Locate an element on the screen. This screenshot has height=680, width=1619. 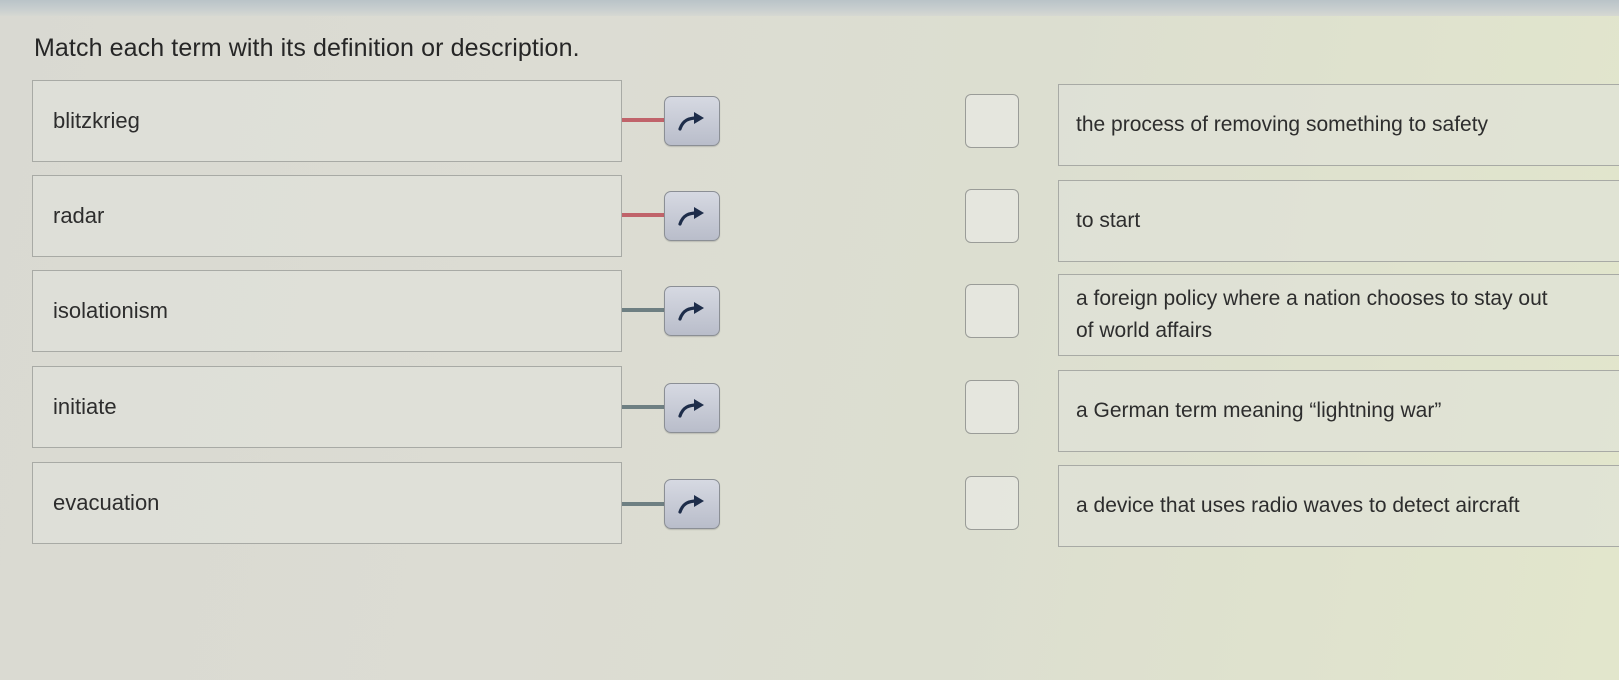
term-box-initiate: initiate is located at coordinates (327, 407).